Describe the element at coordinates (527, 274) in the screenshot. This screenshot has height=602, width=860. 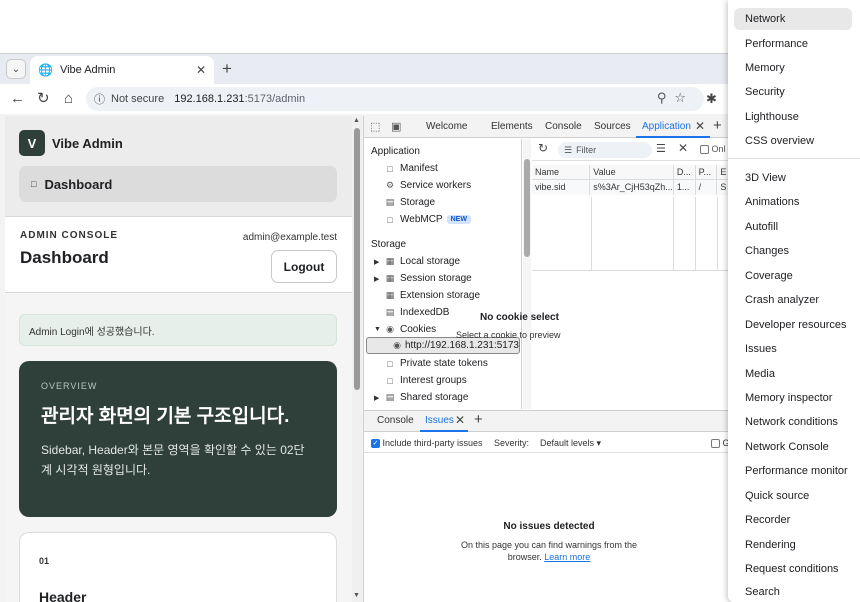
I see `tree-scrollbar` at that location.